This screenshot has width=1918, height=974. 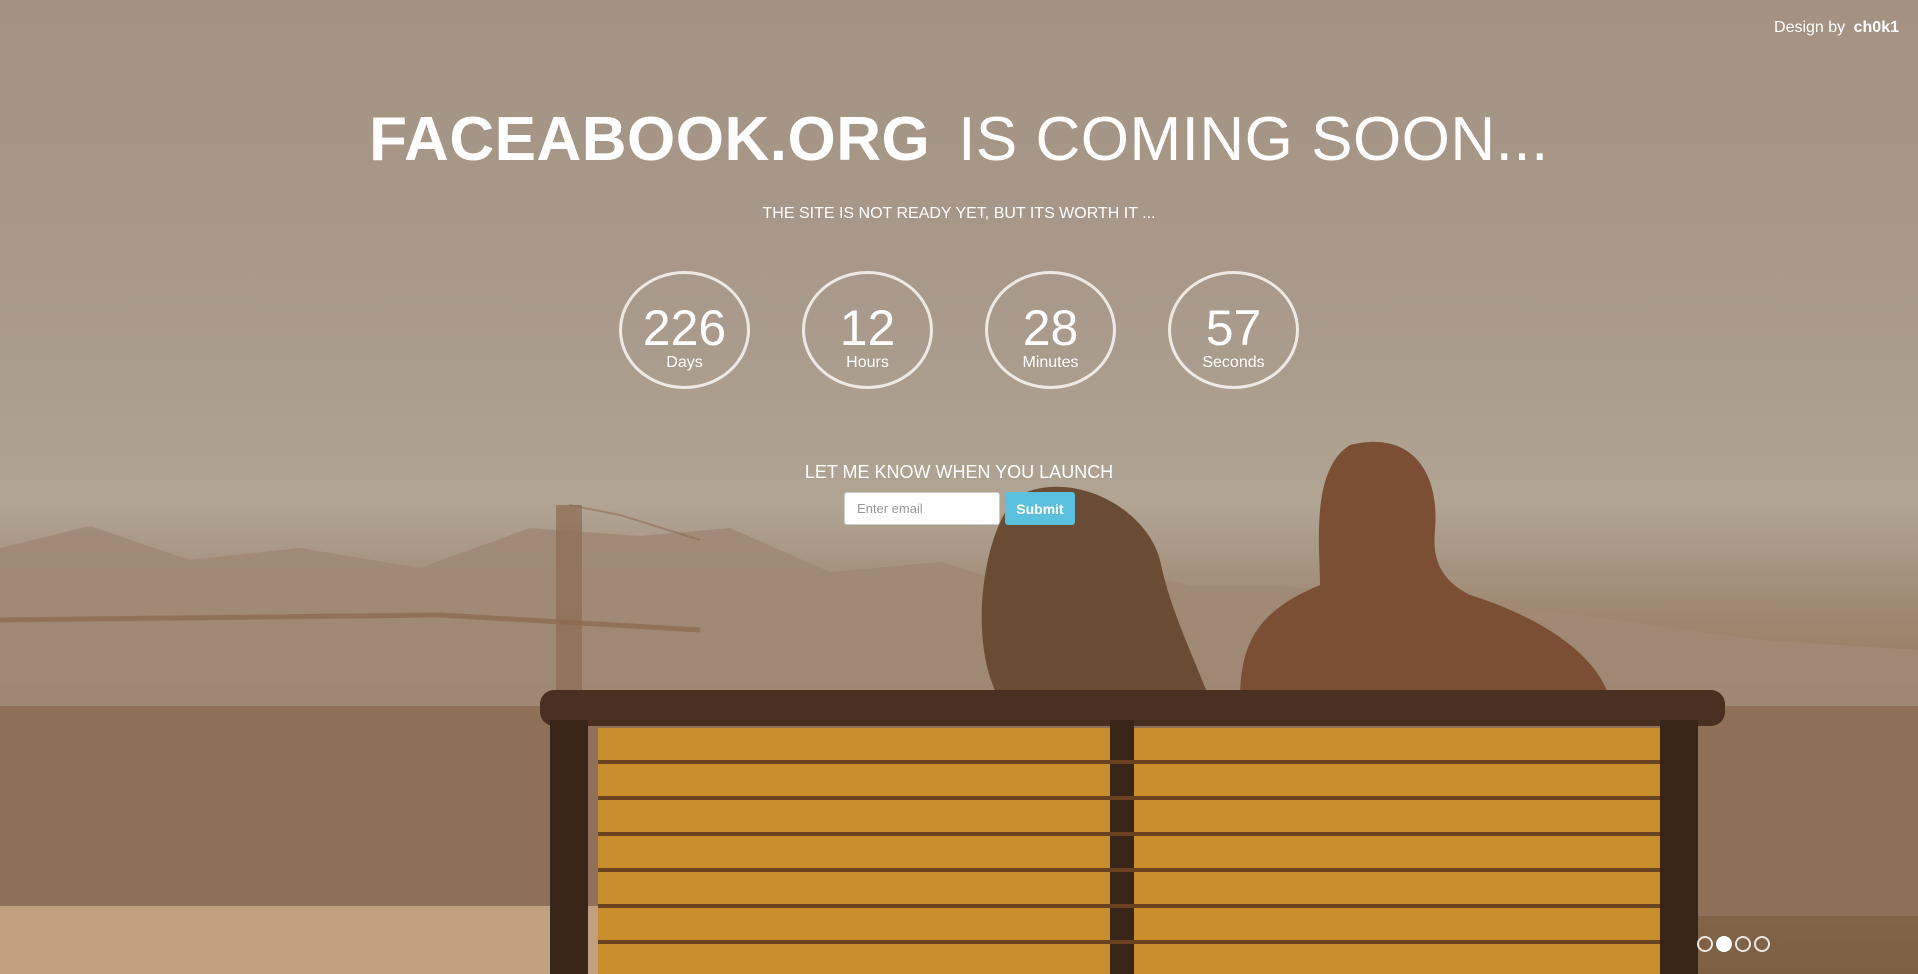 I want to click on countdown-minutes: 28 Minutes, so click(x=1050, y=330).